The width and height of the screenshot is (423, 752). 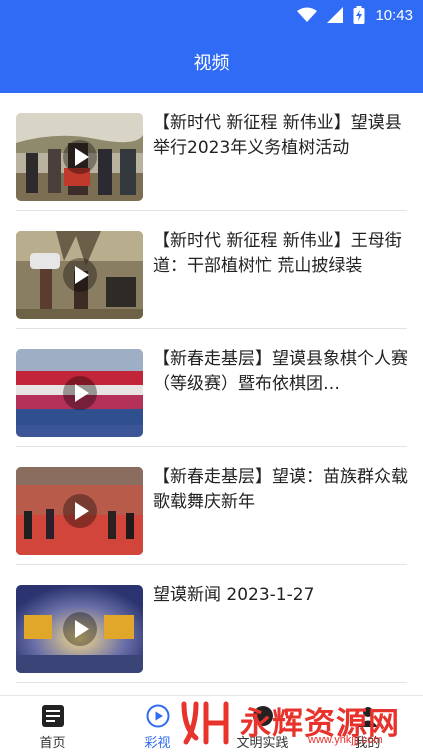 What do you see at coordinates (394, 15) in the screenshot?
I see `status-time: 10:43` at bounding box center [394, 15].